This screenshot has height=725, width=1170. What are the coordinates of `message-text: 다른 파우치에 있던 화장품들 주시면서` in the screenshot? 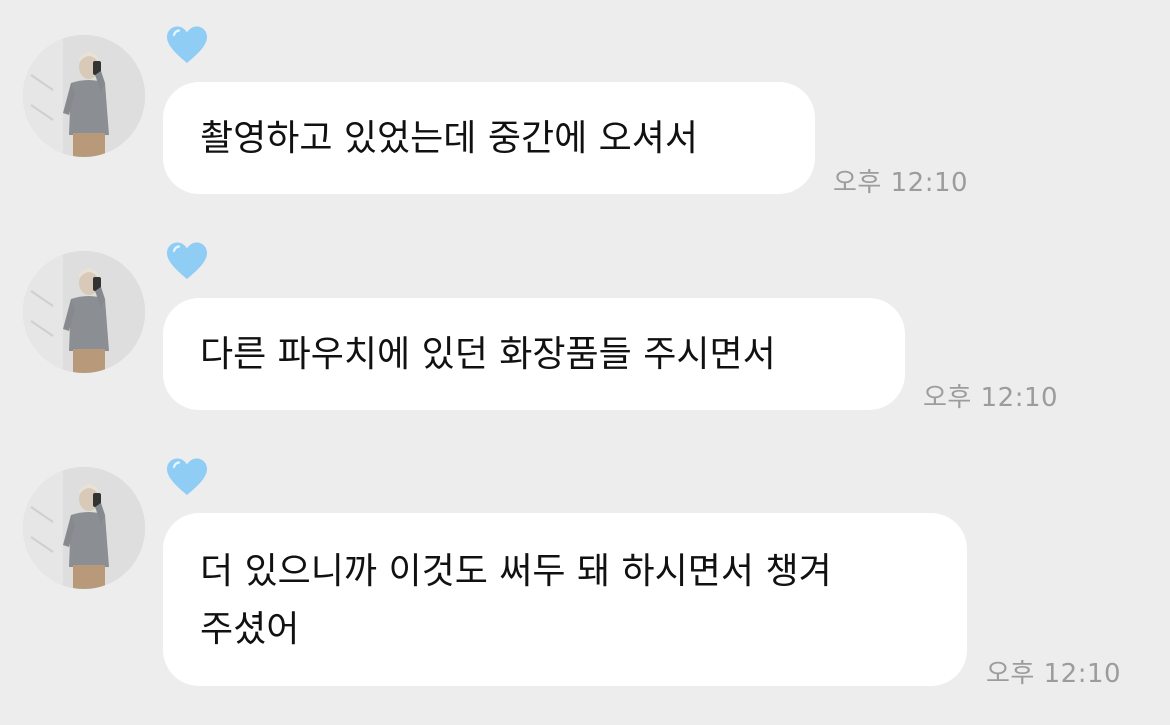 It's located at (488, 354).